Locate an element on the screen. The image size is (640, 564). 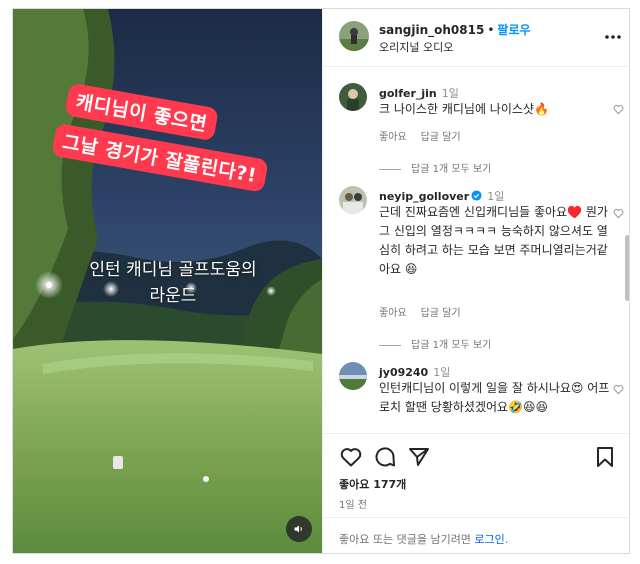
comment-username: neyip_gollover is located at coordinates (424, 196).